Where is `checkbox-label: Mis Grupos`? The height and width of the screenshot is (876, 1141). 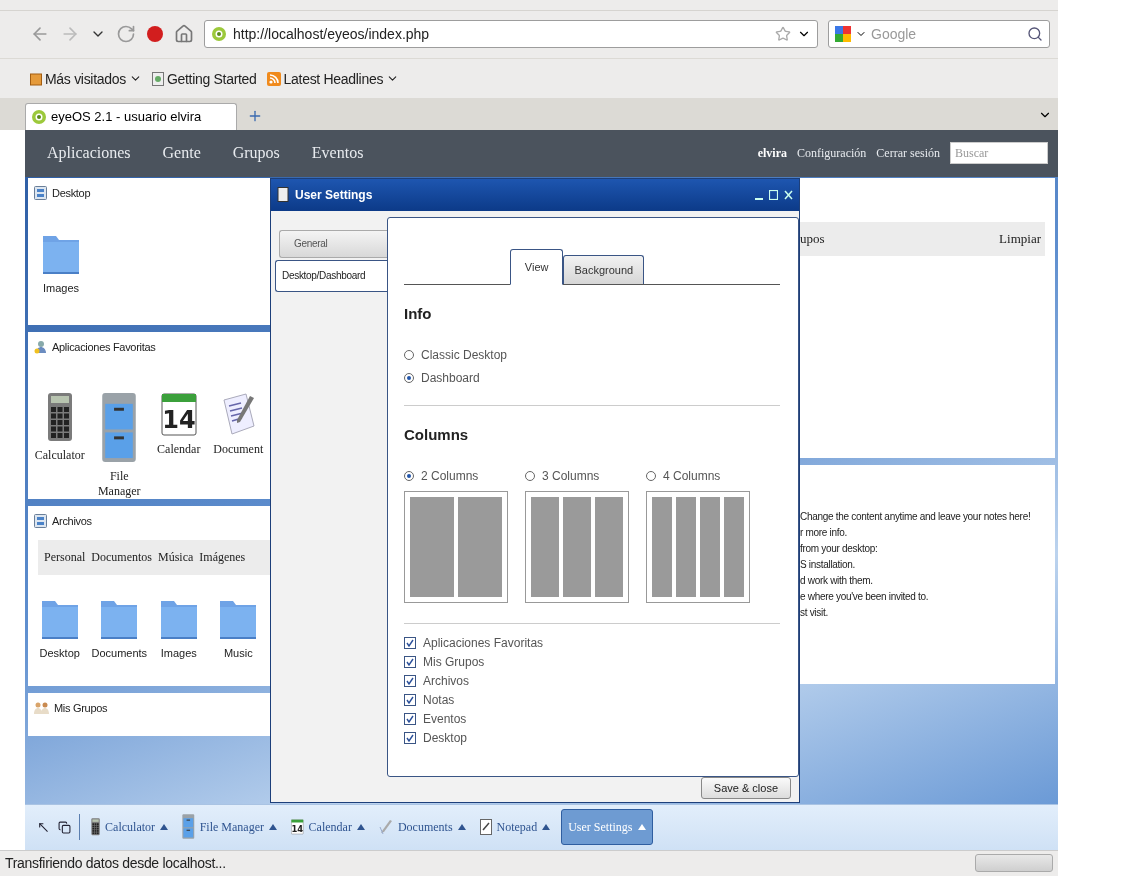
checkbox-label: Mis Grupos is located at coordinates (454, 661).